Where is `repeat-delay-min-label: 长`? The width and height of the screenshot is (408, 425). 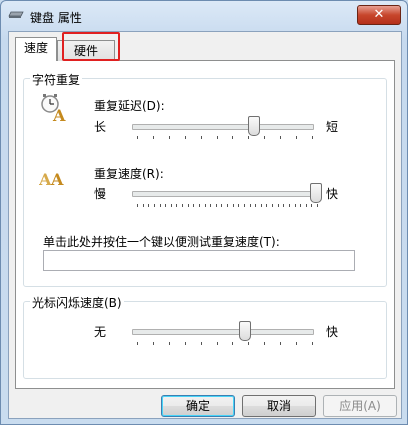
repeat-delay-min-label: 长 is located at coordinates (100, 127).